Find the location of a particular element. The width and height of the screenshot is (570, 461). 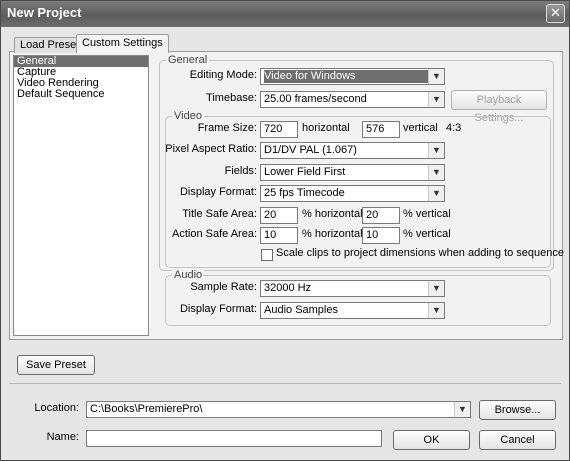

general-group-label: General is located at coordinates (188, 60).